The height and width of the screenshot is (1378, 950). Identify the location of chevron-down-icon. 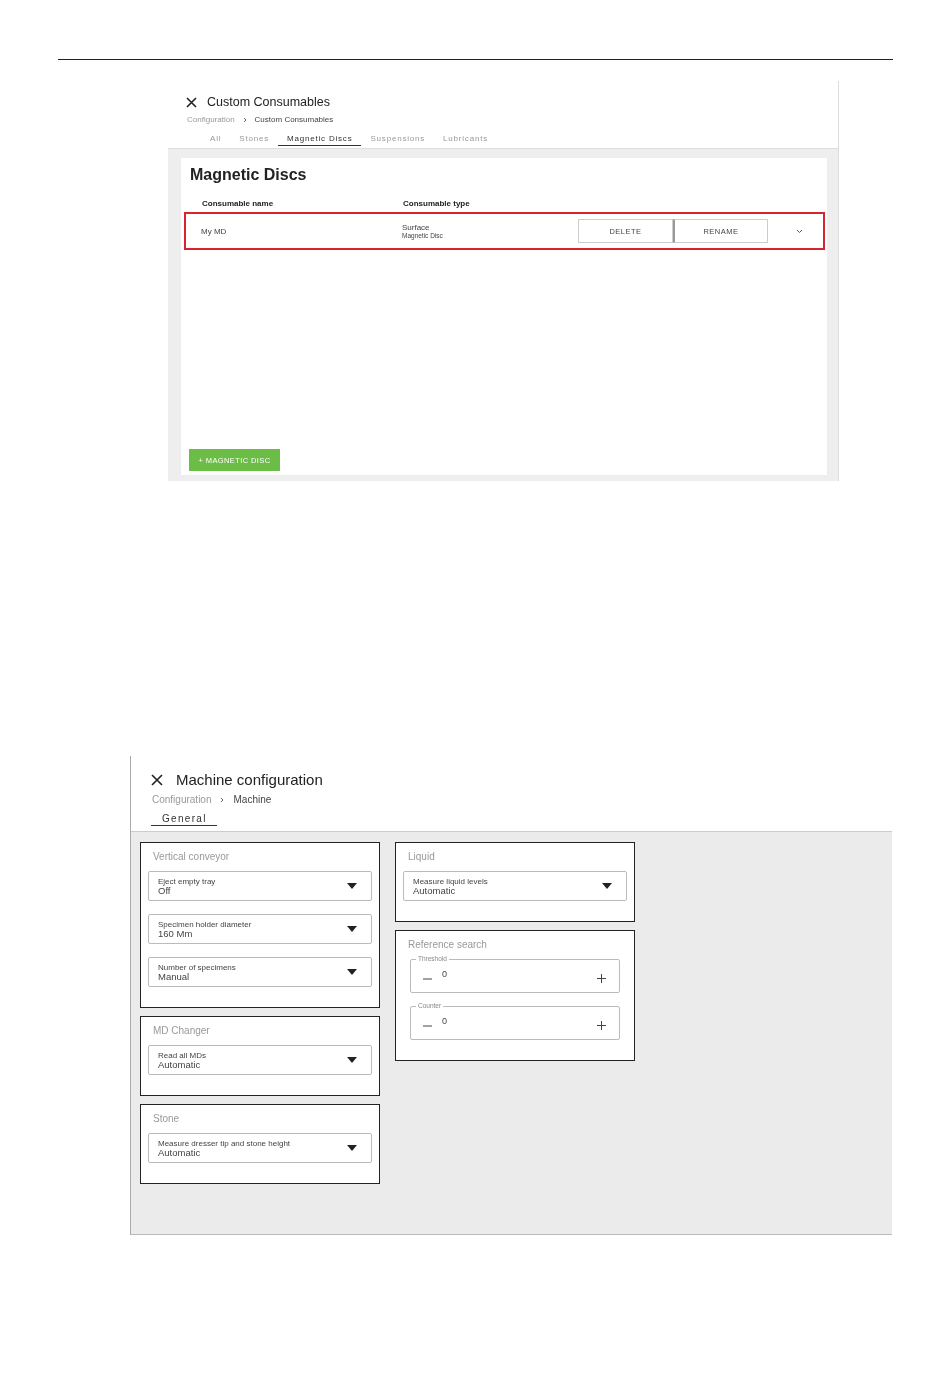
(799, 231).